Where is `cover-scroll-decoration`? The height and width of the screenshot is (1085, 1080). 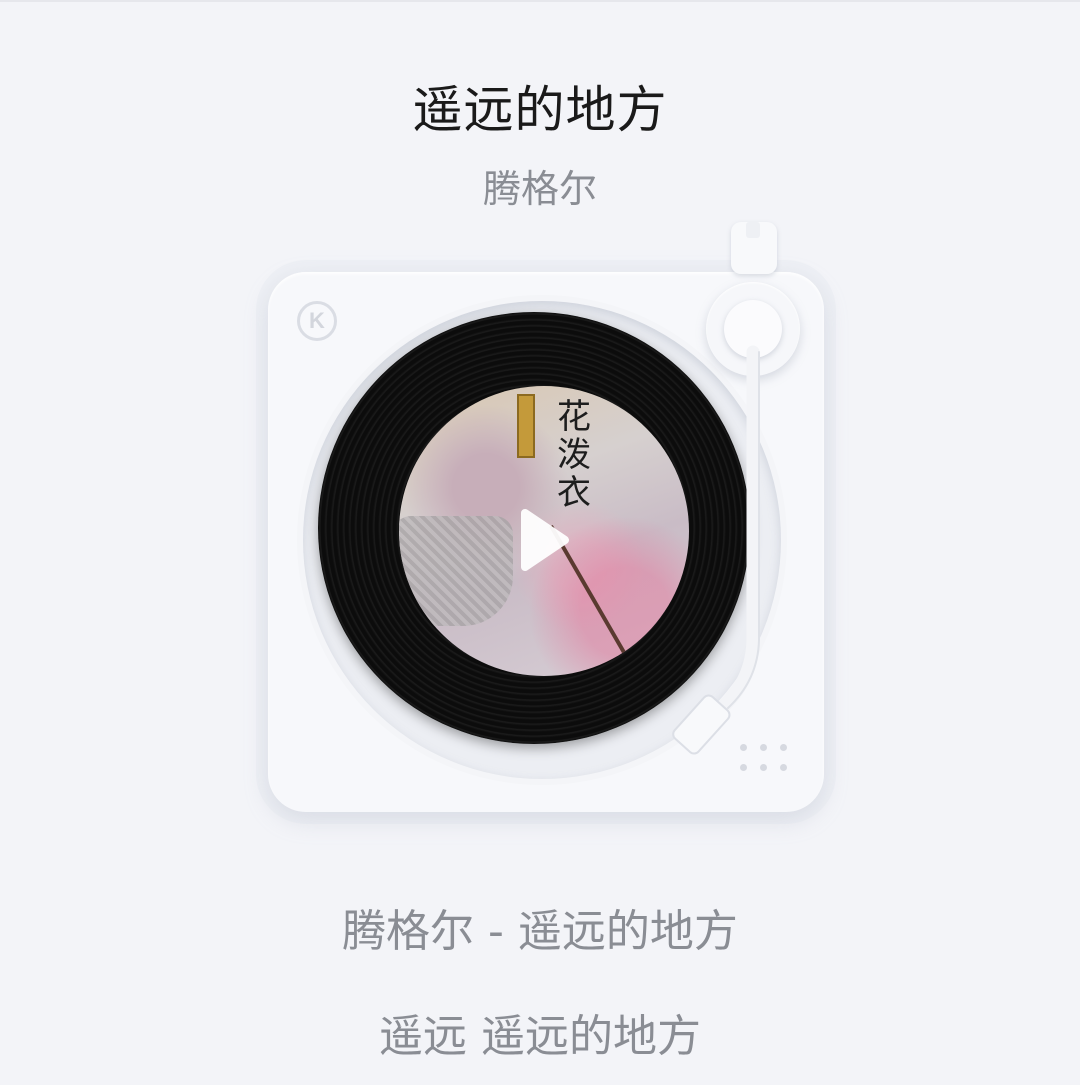
cover-scroll-decoration is located at coordinates (526, 426).